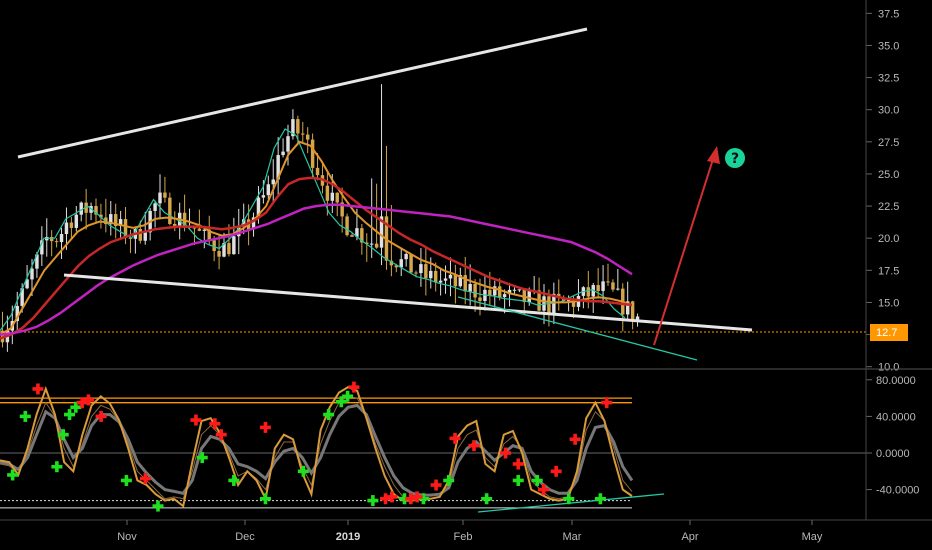 The width and height of the screenshot is (932, 550). I want to click on osc-tick-label: 0.0000, so click(893, 454).